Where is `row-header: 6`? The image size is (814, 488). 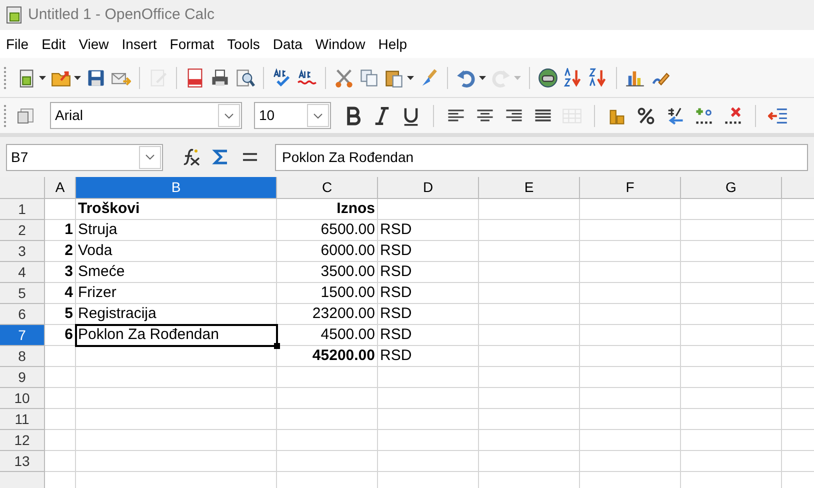
row-header: 6 is located at coordinates (22, 314).